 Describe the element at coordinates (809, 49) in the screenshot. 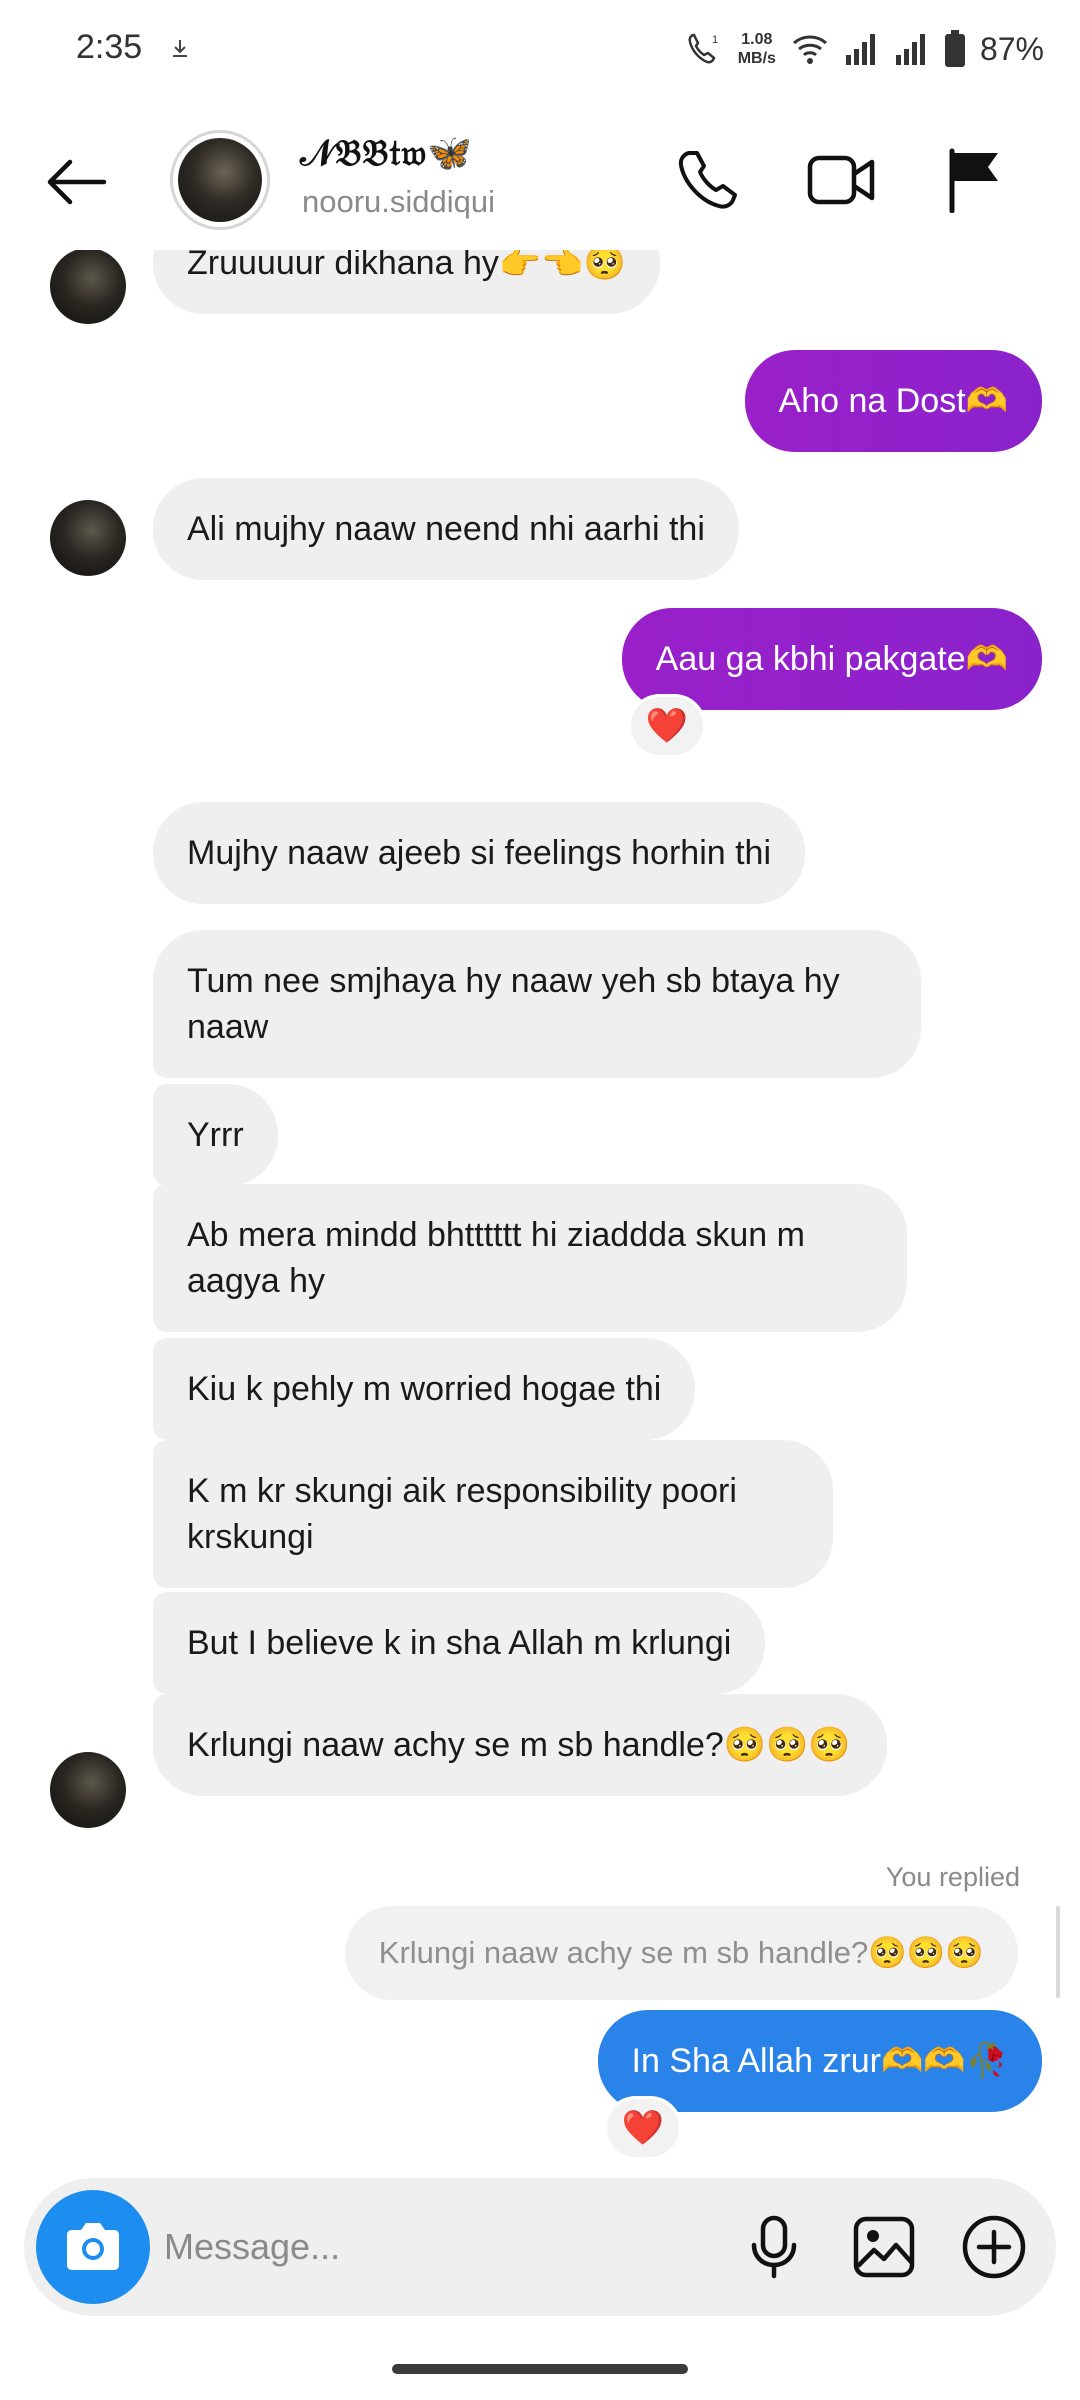

I see `wifi-icon` at that location.